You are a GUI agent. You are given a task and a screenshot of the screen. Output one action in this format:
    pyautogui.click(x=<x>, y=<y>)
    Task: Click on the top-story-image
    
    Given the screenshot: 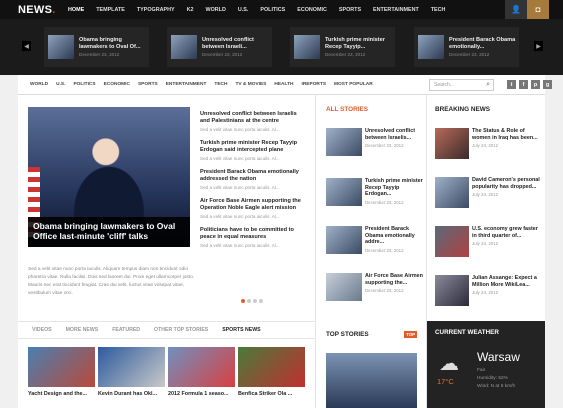 What is the action you would take?
    pyautogui.click(x=371, y=380)
    